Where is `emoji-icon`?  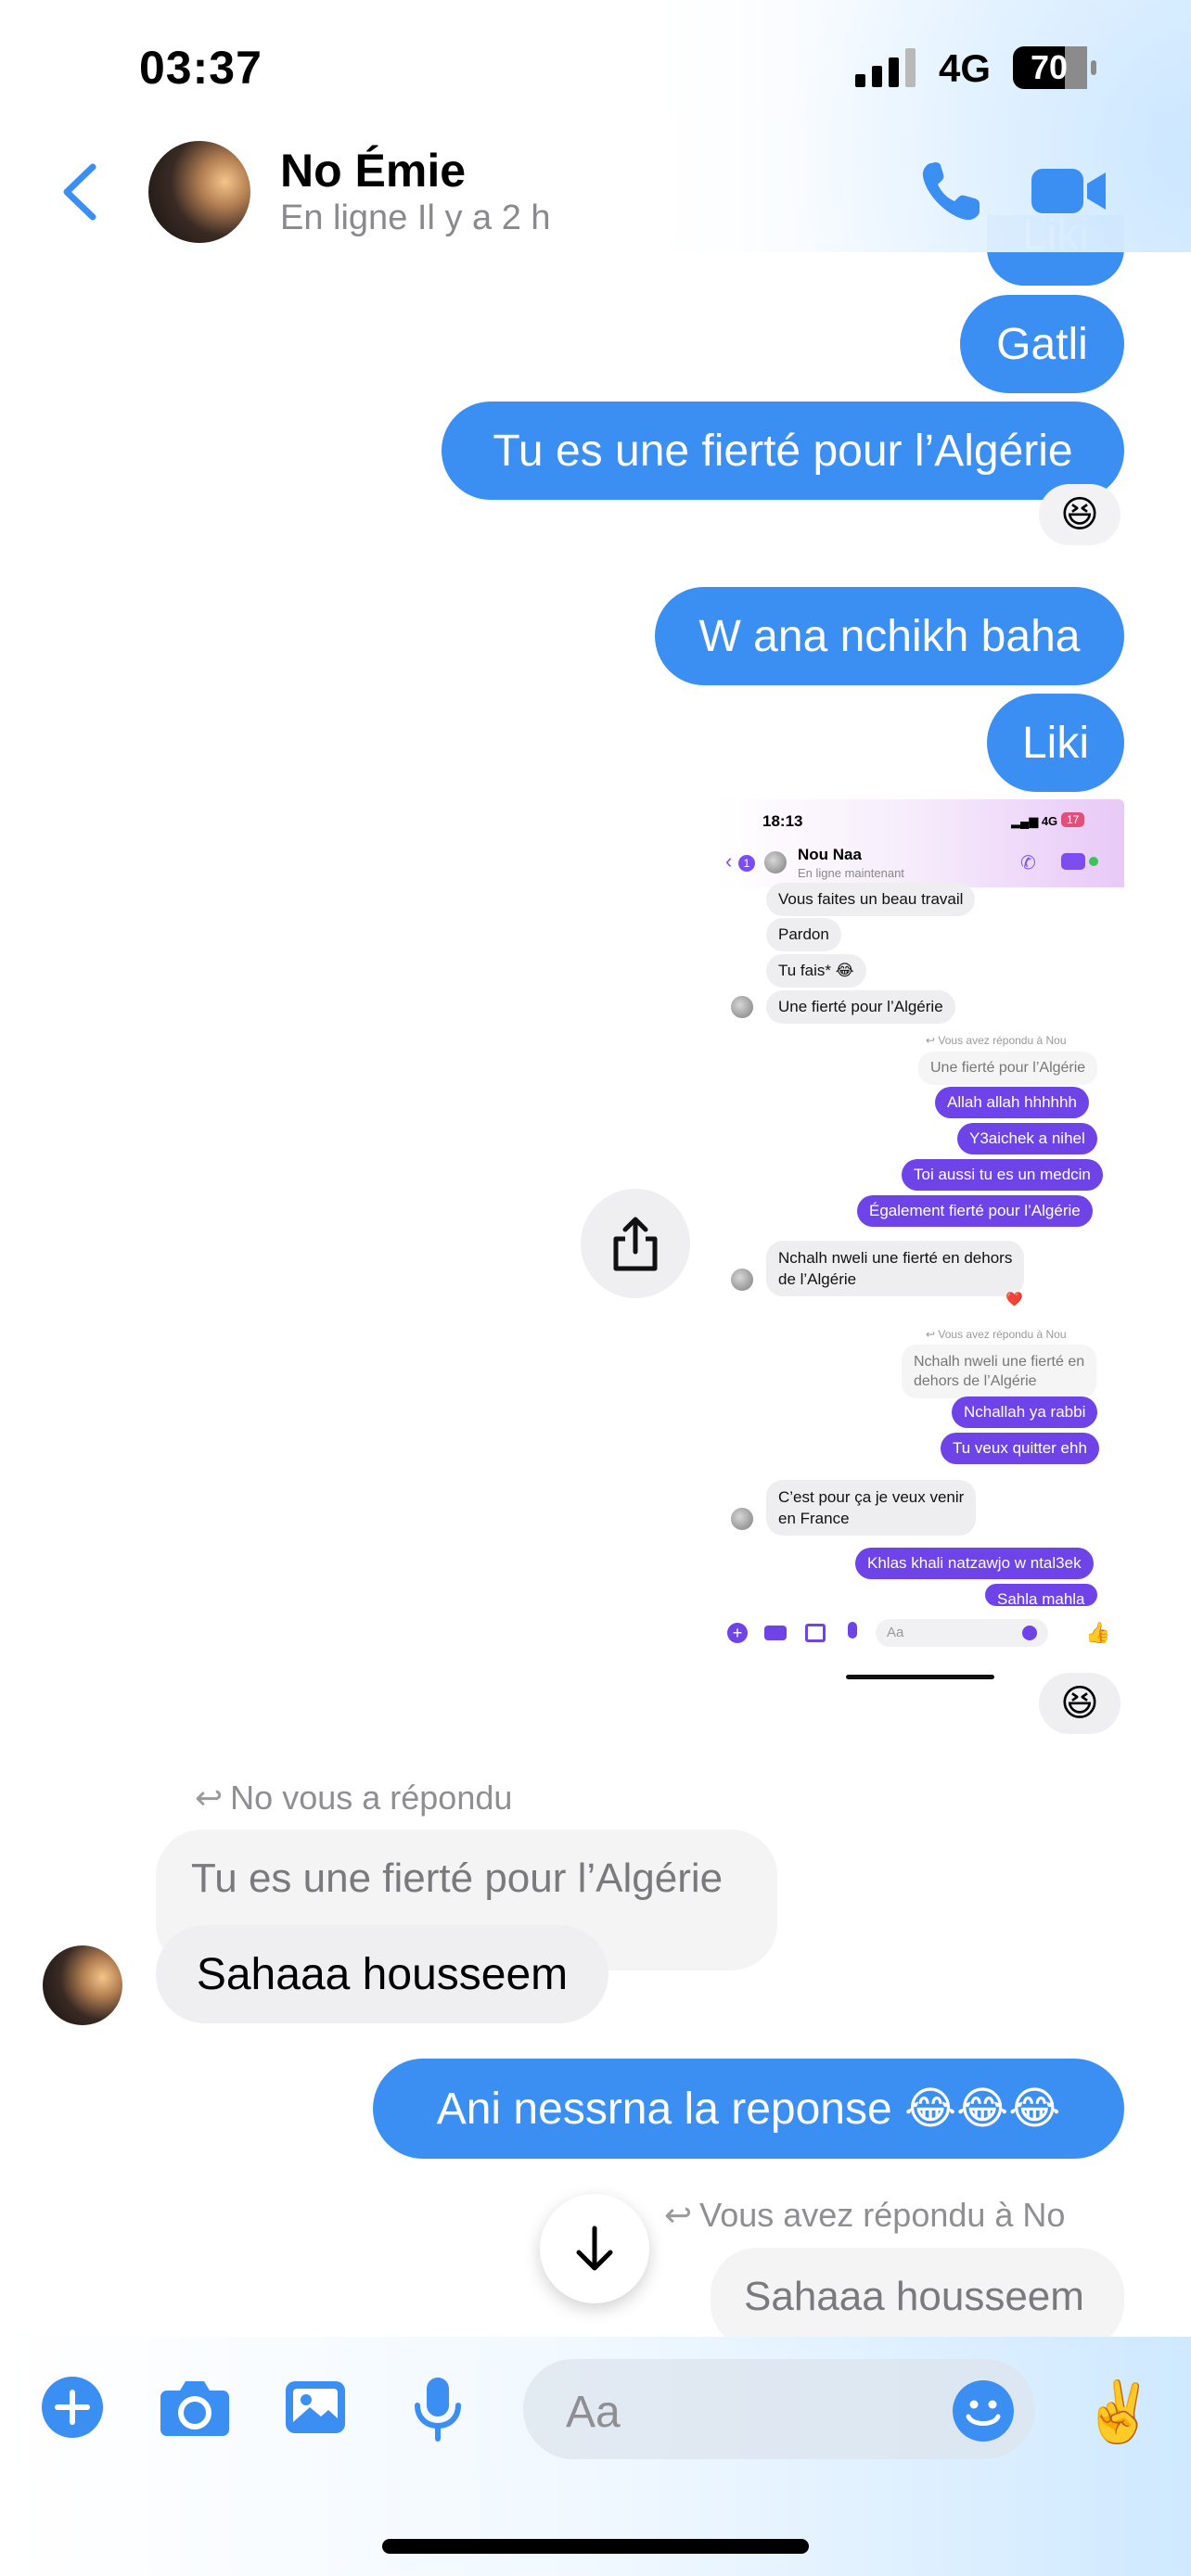 emoji-icon is located at coordinates (984, 2410).